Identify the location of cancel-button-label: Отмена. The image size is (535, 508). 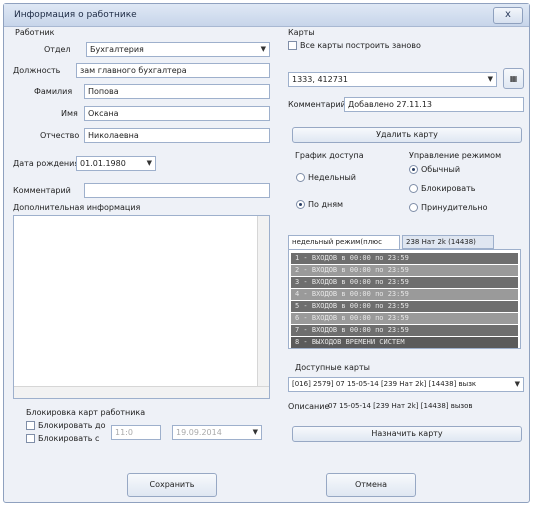
(371, 484).